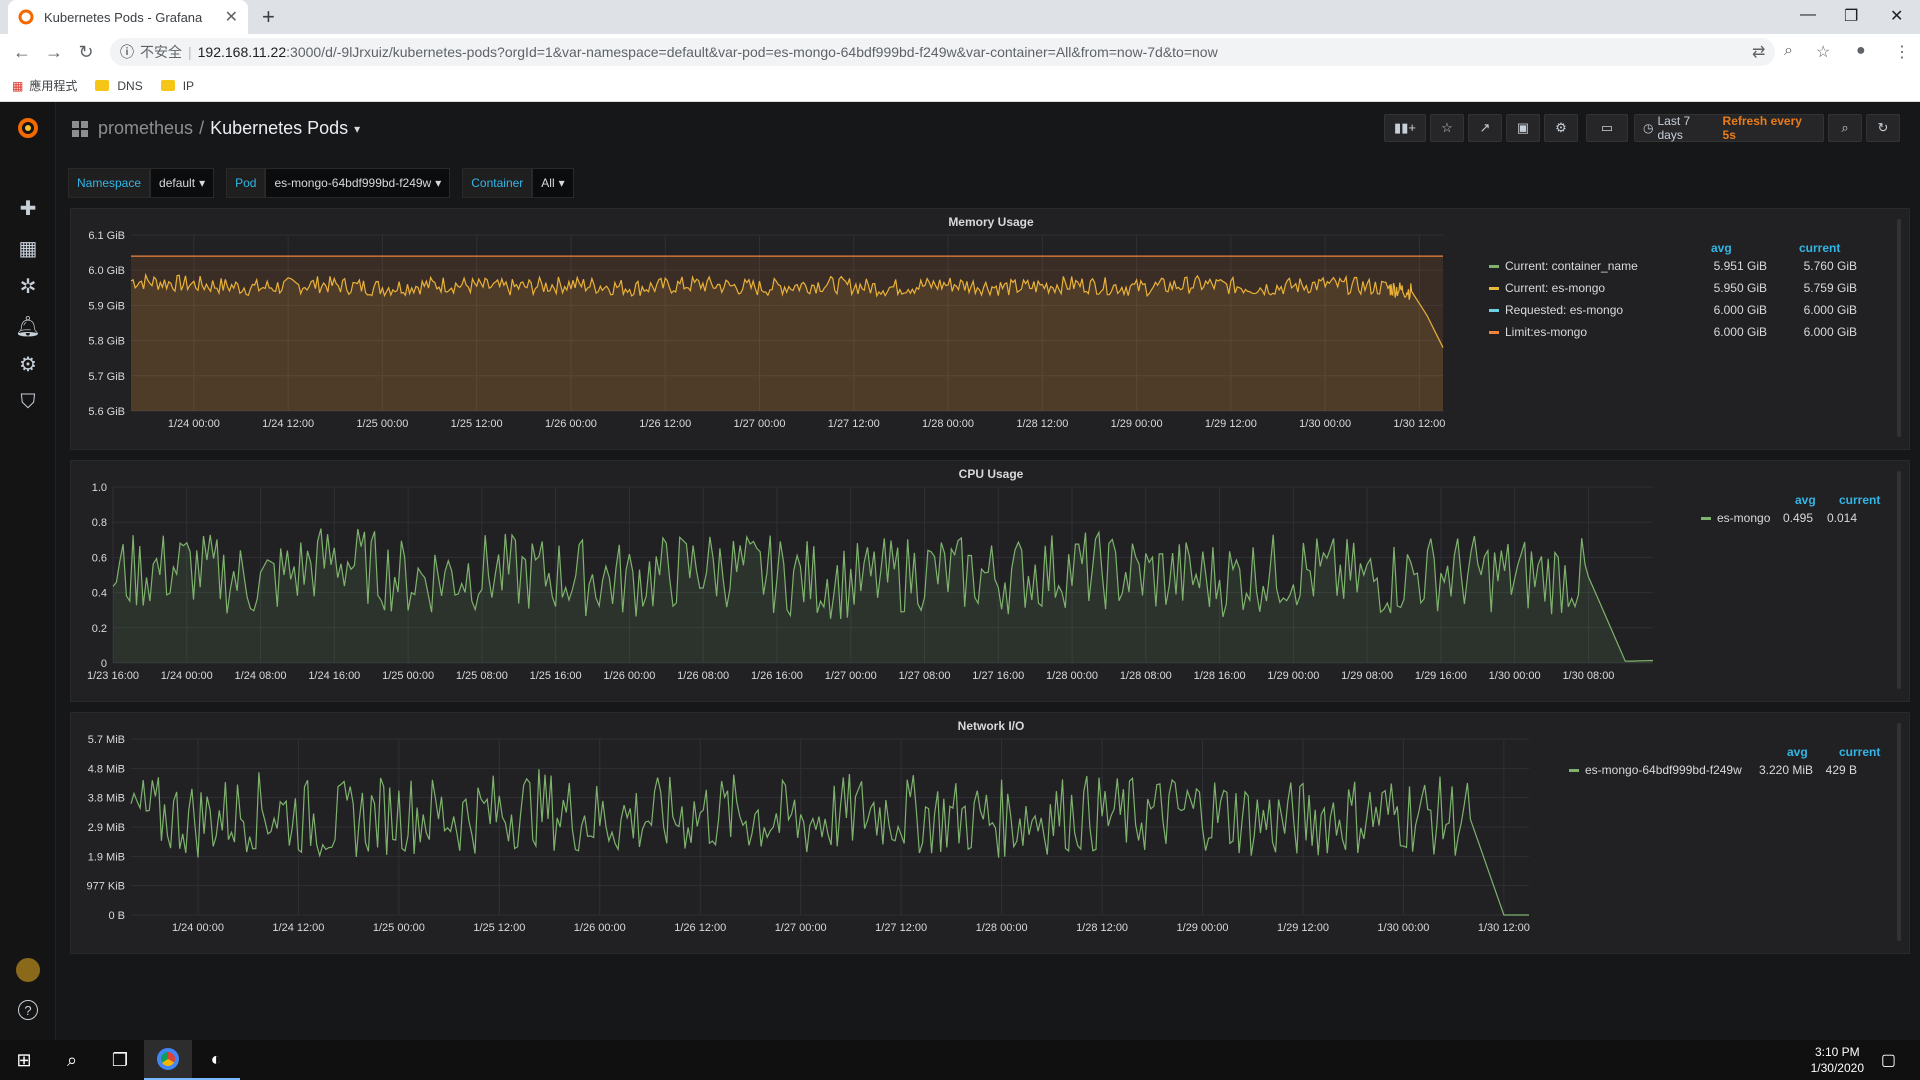 This screenshot has height=1080, width=1920. What do you see at coordinates (182, 183) in the screenshot?
I see `namespace-select: default ▾` at bounding box center [182, 183].